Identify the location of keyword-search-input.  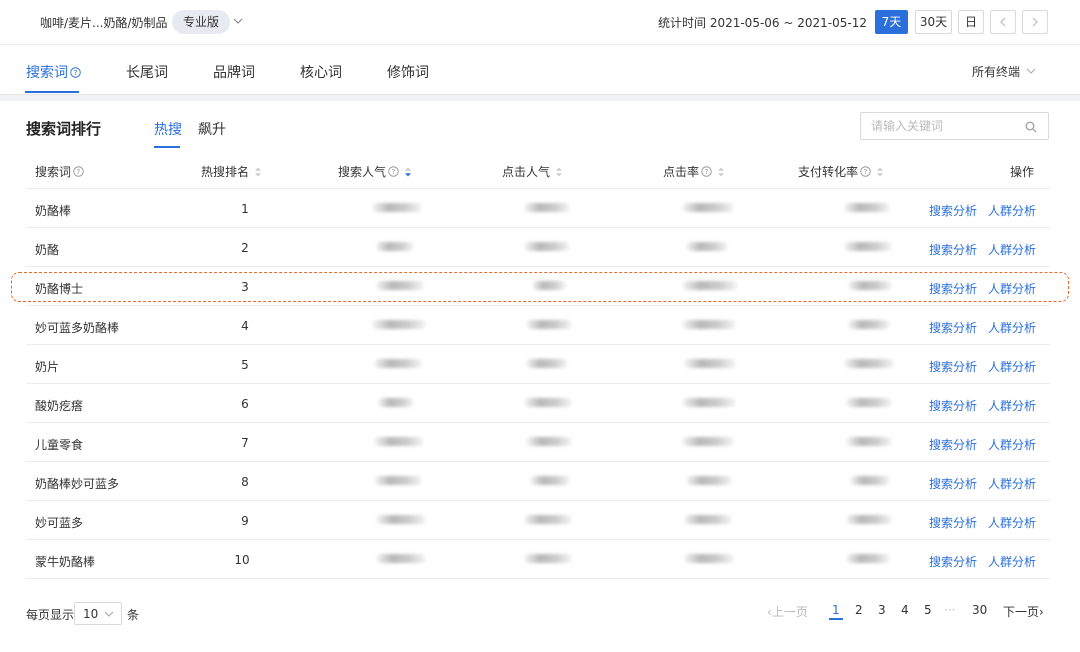
(946, 126).